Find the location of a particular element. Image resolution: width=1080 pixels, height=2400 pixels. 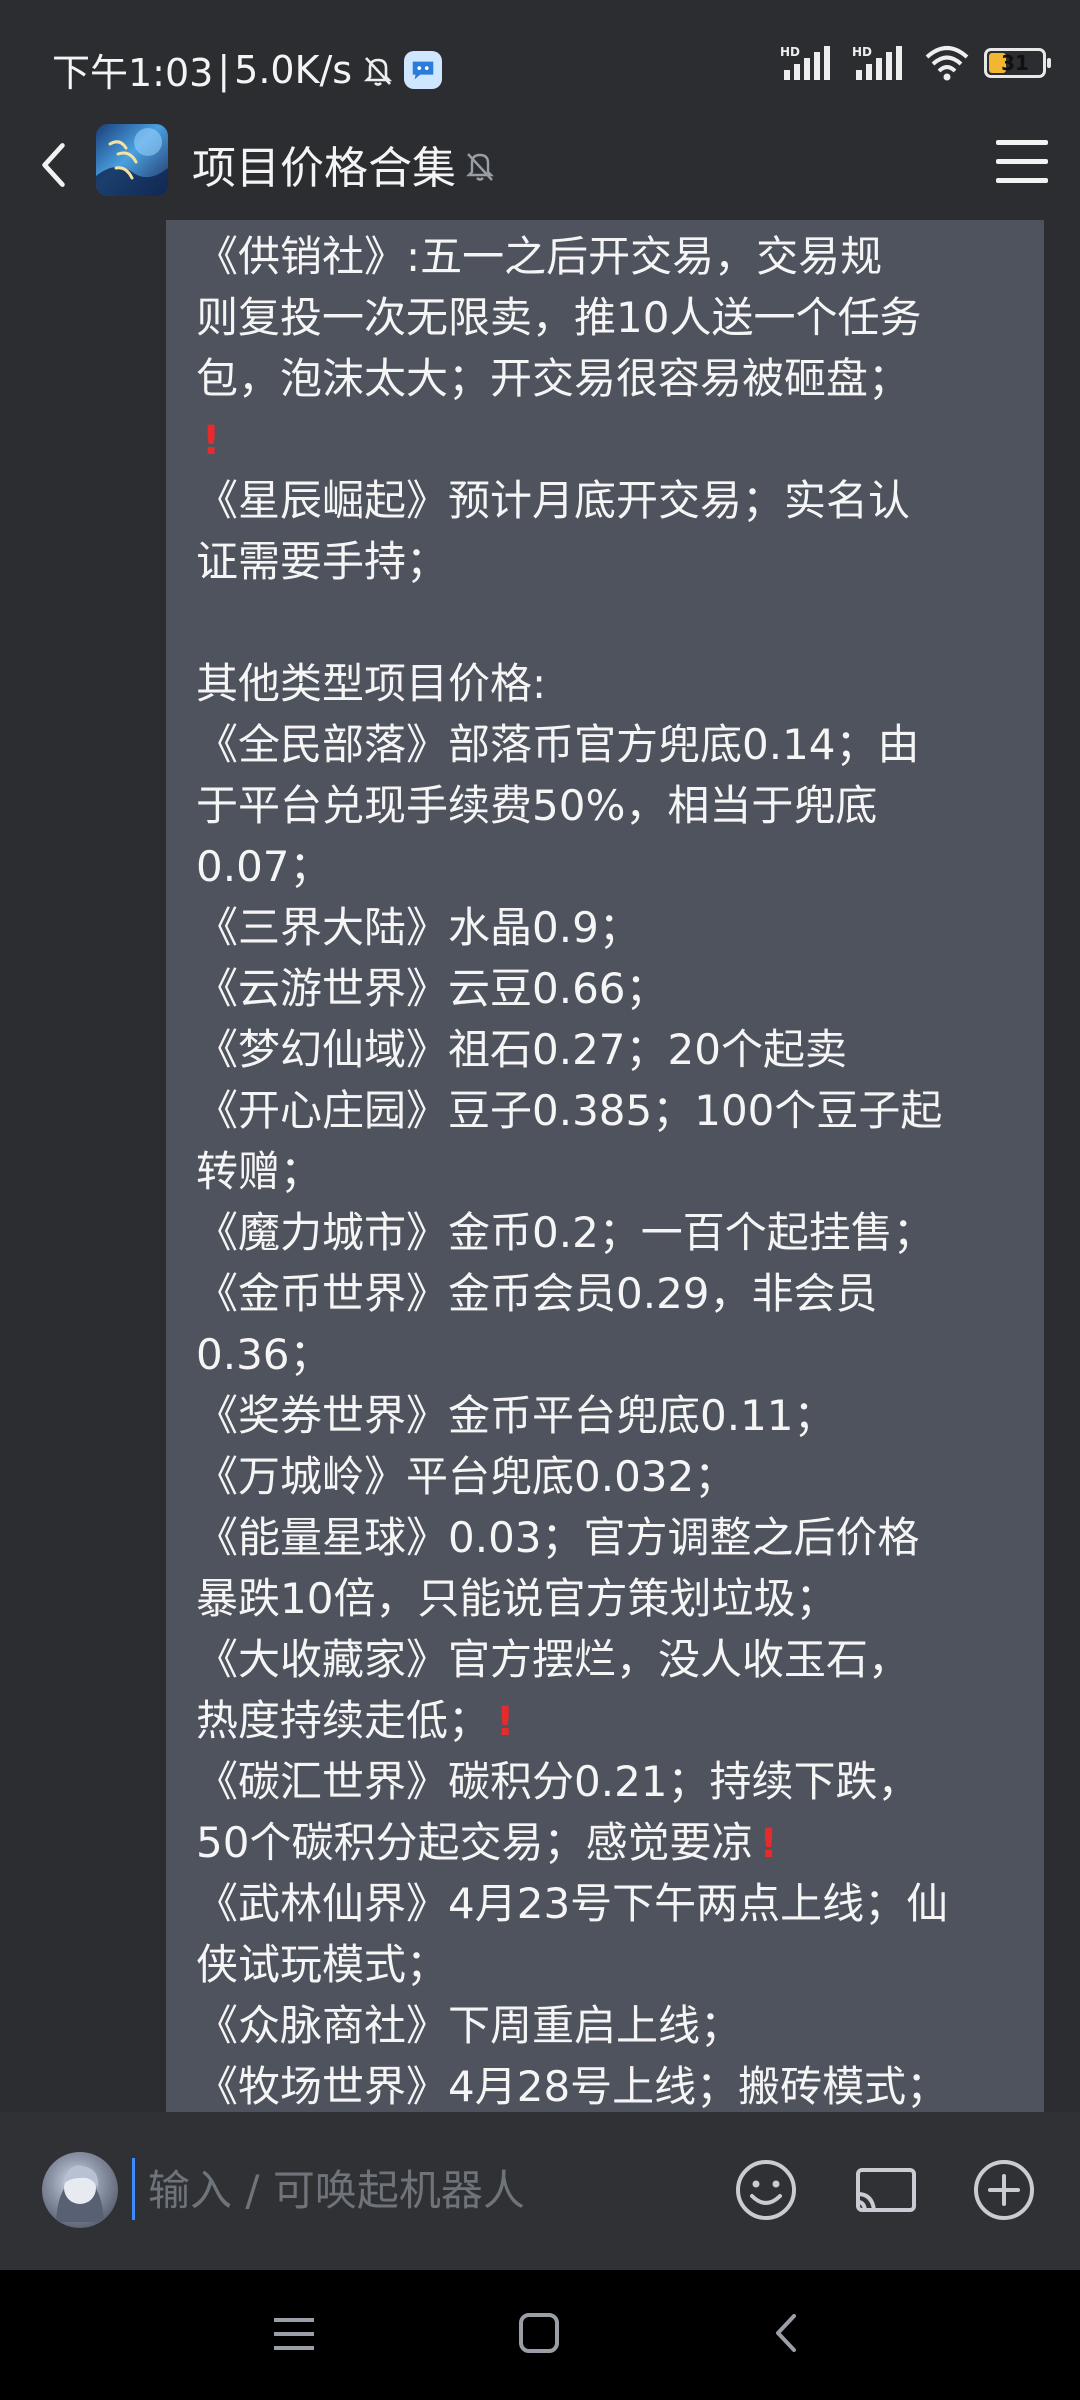

message-line: 侠试玩模式； is located at coordinates (605, 1964).